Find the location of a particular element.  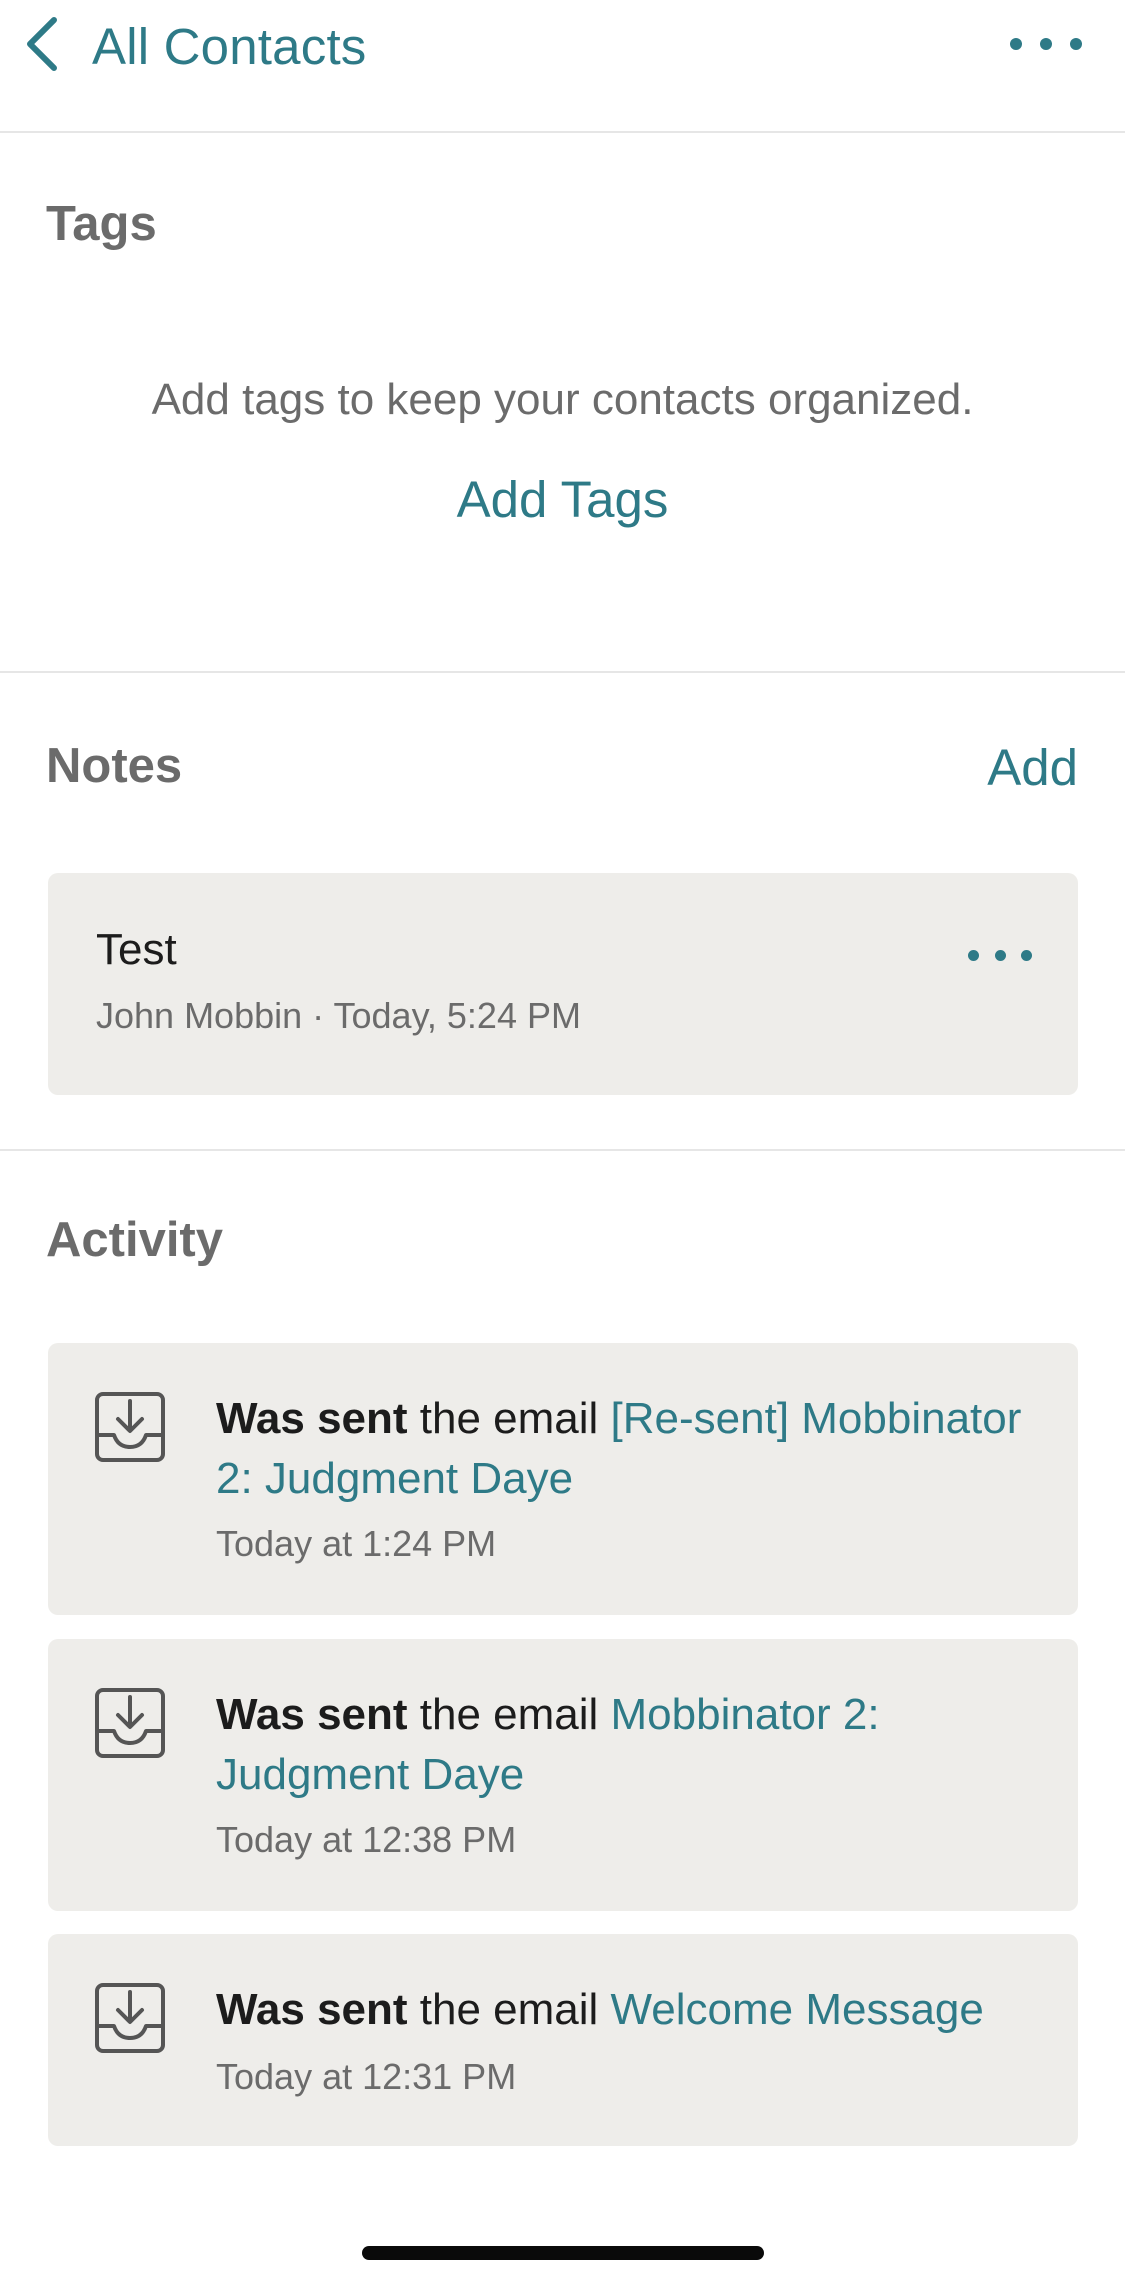

more-options-button is located at coordinates (1046, 44).